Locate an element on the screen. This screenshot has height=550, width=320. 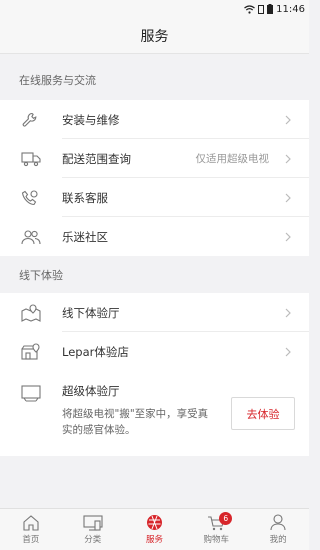
tab-service-label: 服务 is located at coordinates (154, 540).